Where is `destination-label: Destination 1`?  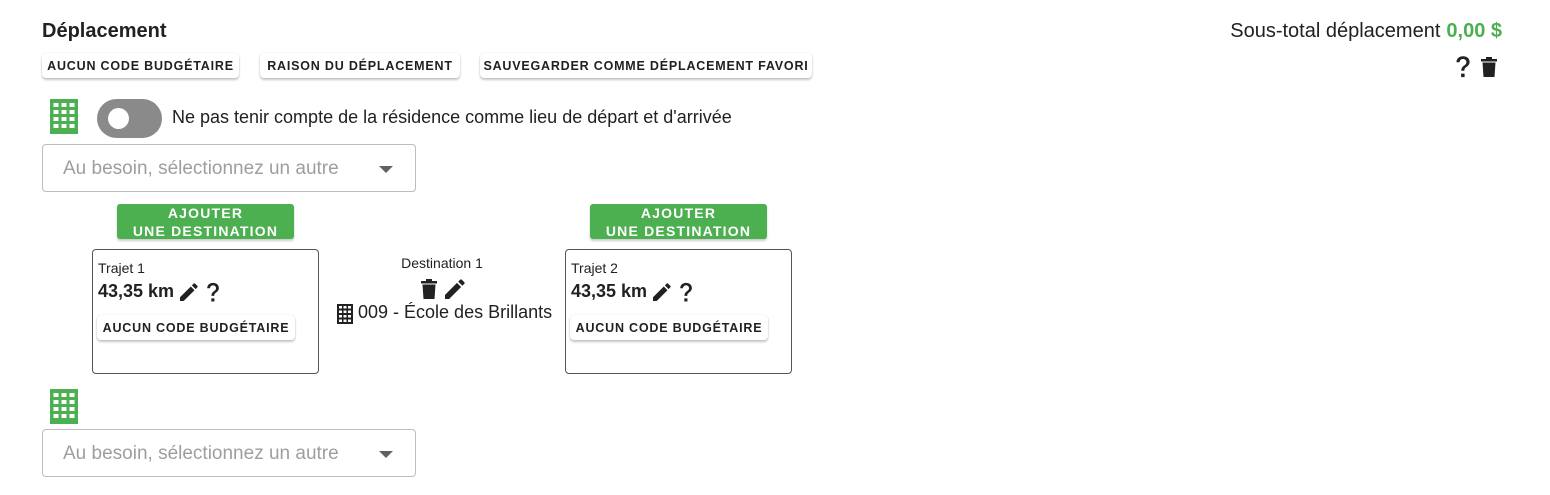 destination-label: Destination 1 is located at coordinates (442, 263).